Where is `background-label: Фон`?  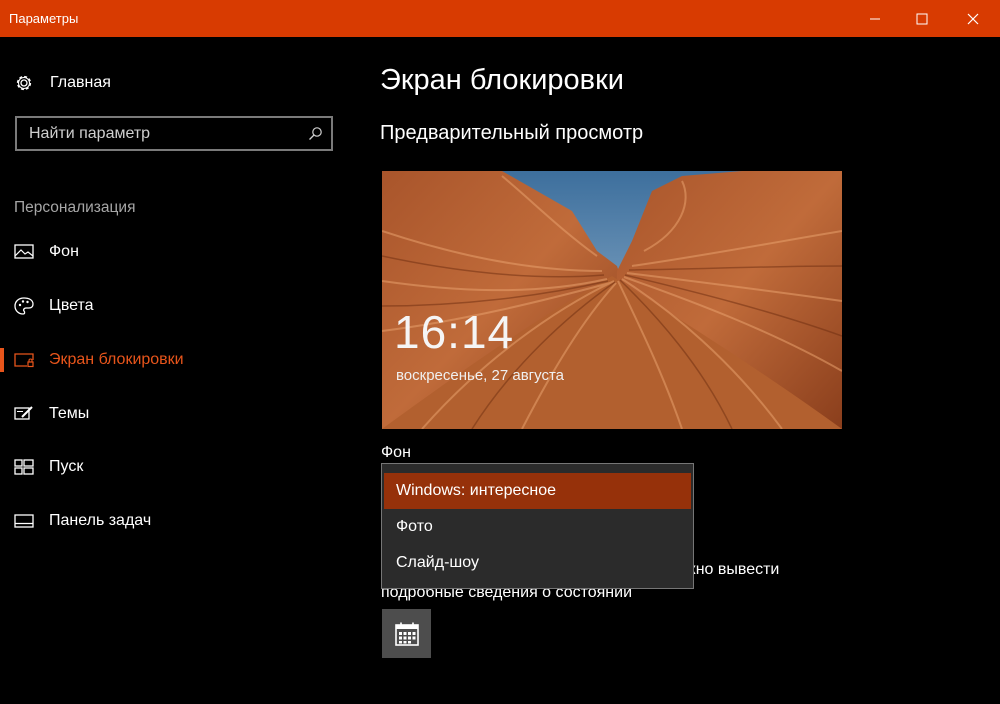
background-label: Фон is located at coordinates (396, 452).